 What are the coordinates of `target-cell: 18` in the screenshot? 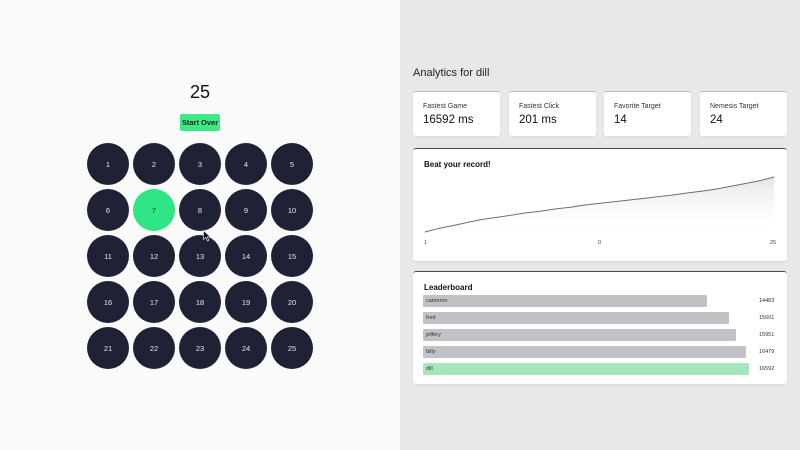 It's located at (200, 302).